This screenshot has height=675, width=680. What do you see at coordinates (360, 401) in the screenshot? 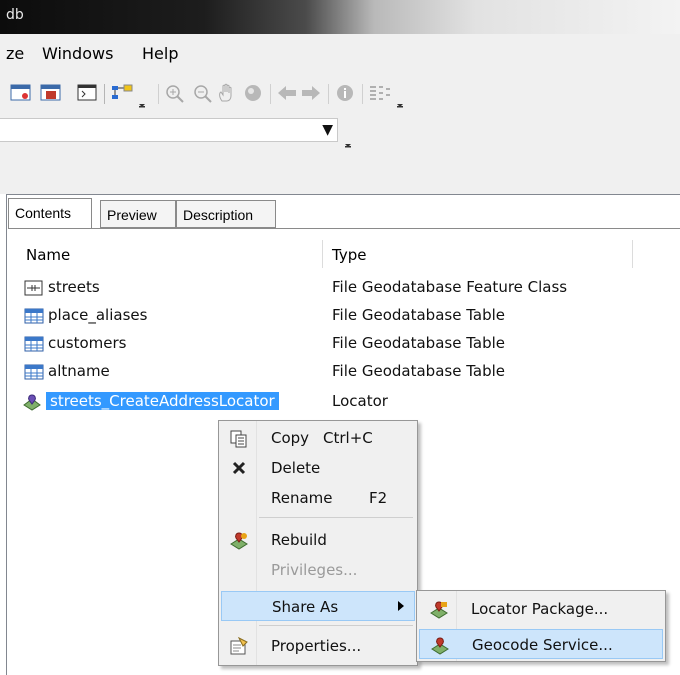
I see `row-type: Locator` at bounding box center [360, 401].